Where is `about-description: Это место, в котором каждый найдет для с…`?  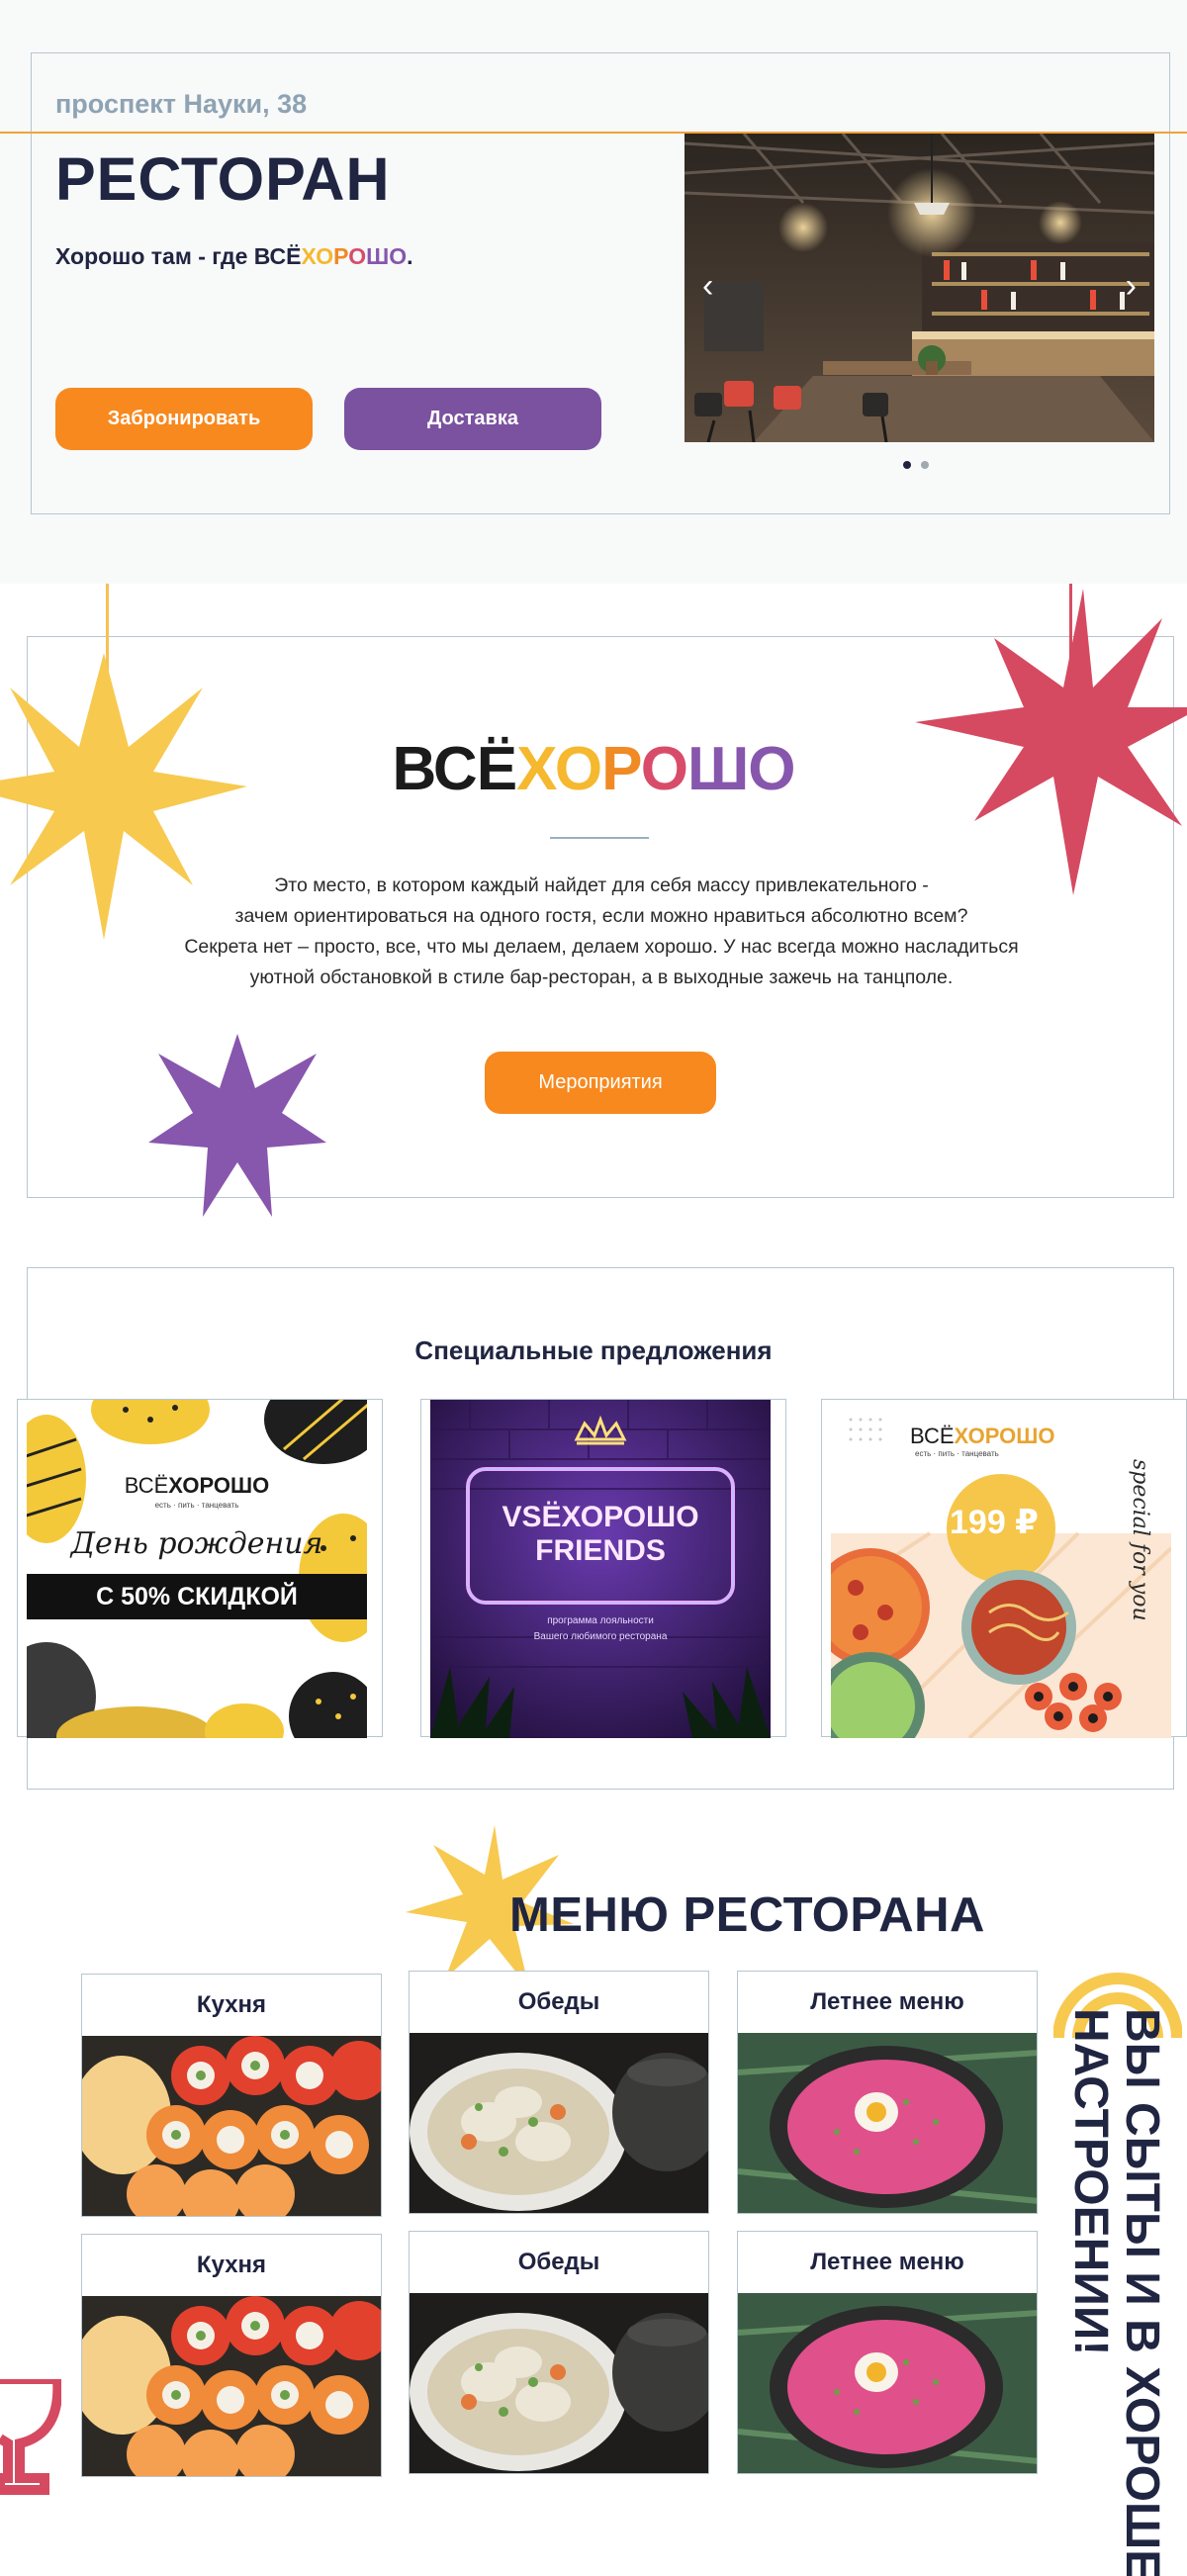 about-description: Это место, в котором каждый найдет для с… is located at coordinates (601, 932).